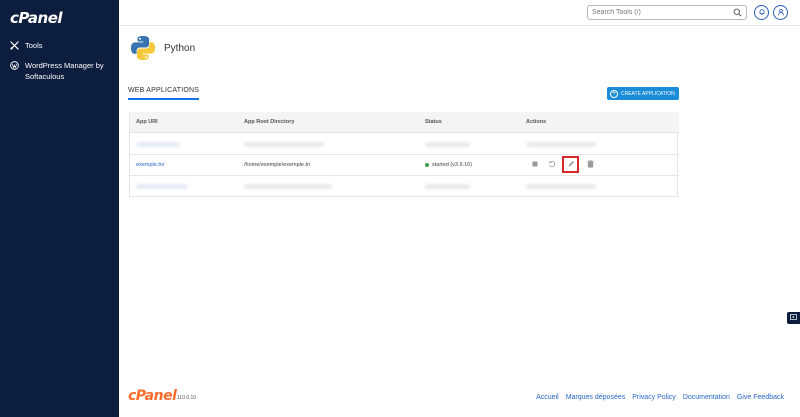 This screenshot has height=417, width=800. Describe the element at coordinates (143, 48) in the screenshot. I see `python-logo-icon` at that location.